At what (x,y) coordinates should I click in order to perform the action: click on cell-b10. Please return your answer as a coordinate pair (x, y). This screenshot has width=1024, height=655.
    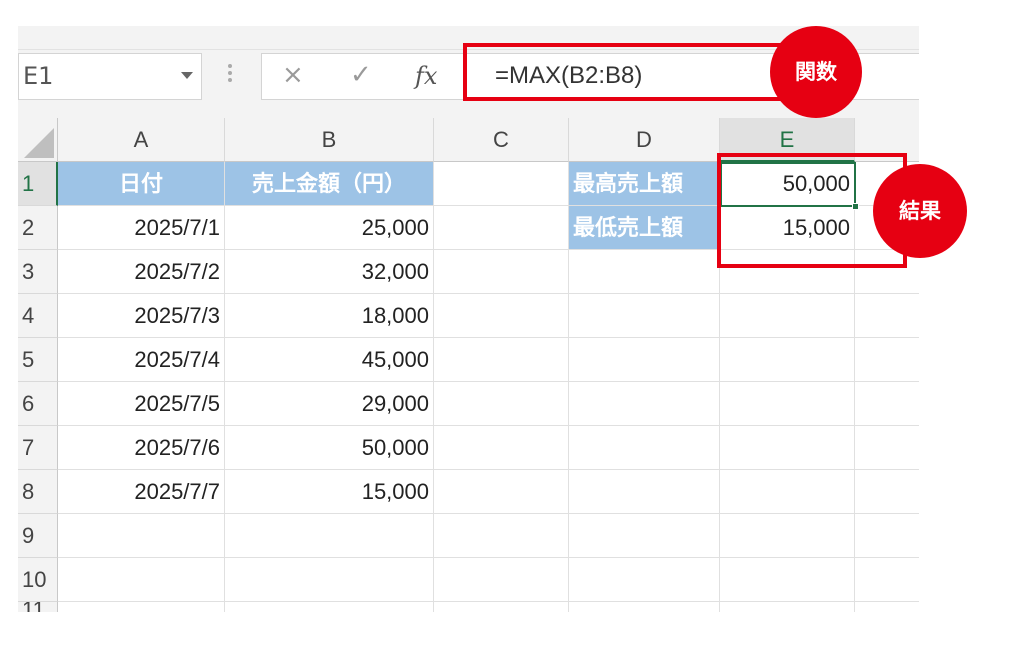
    Looking at the image, I should click on (329, 580).